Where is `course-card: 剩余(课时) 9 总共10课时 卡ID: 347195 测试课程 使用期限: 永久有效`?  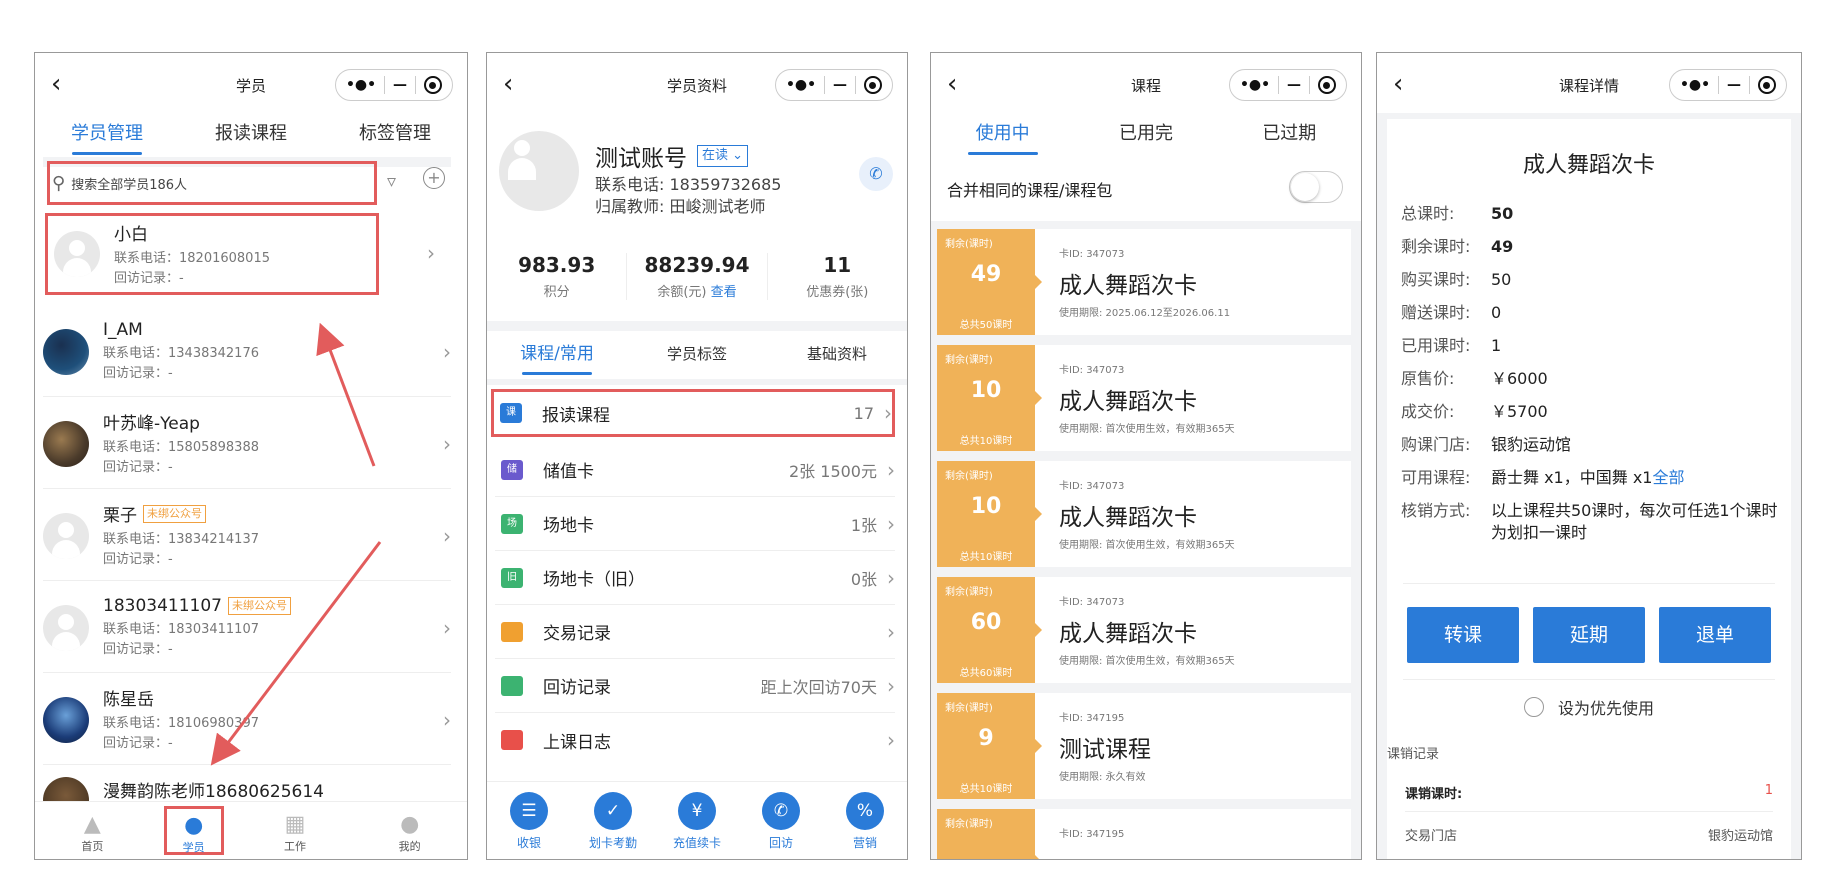 course-card: 剩余(课时) 9 总共10课时 卡ID: 347195 测试课程 使用期限: 永久有效 is located at coordinates (1144, 746).